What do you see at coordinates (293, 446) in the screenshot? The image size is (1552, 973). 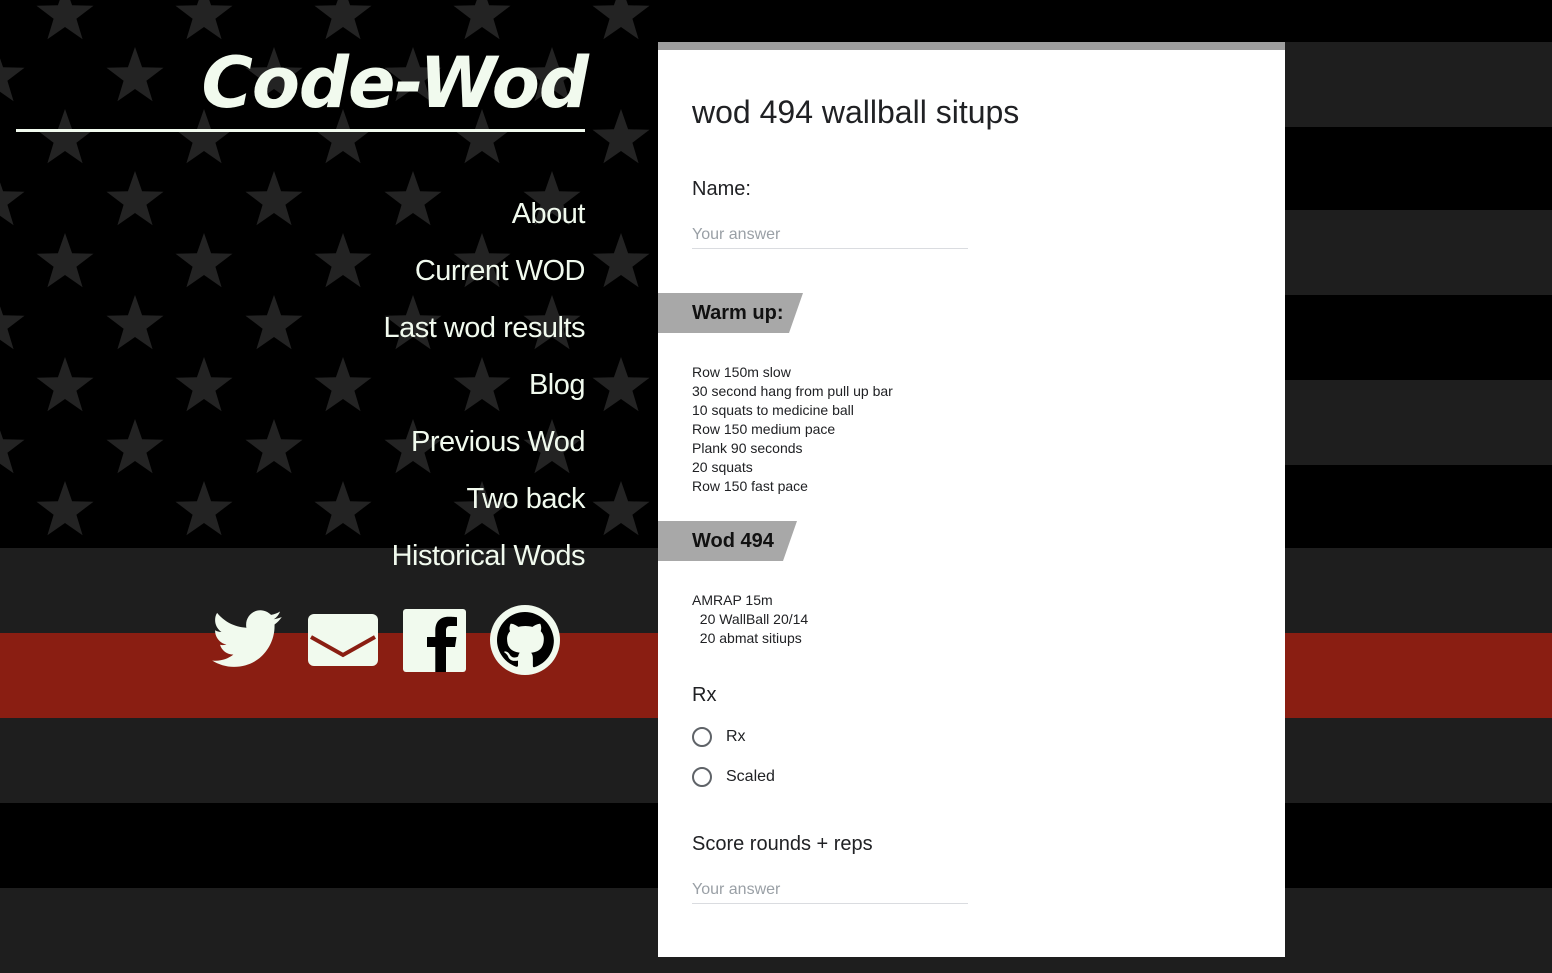 I see `nav-previous-wod: Previous Wod` at bounding box center [293, 446].